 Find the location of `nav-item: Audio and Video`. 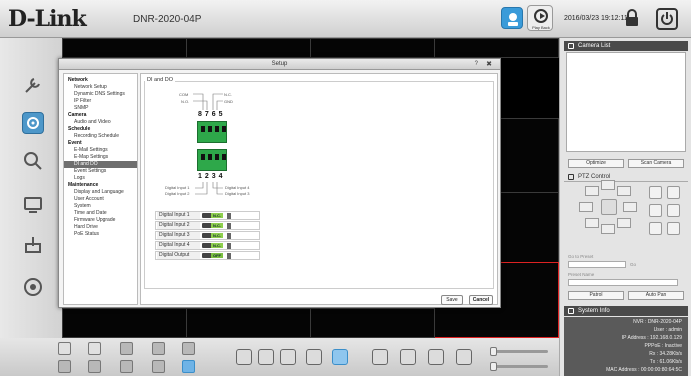

nav-item: Audio and Video is located at coordinates (100, 122).